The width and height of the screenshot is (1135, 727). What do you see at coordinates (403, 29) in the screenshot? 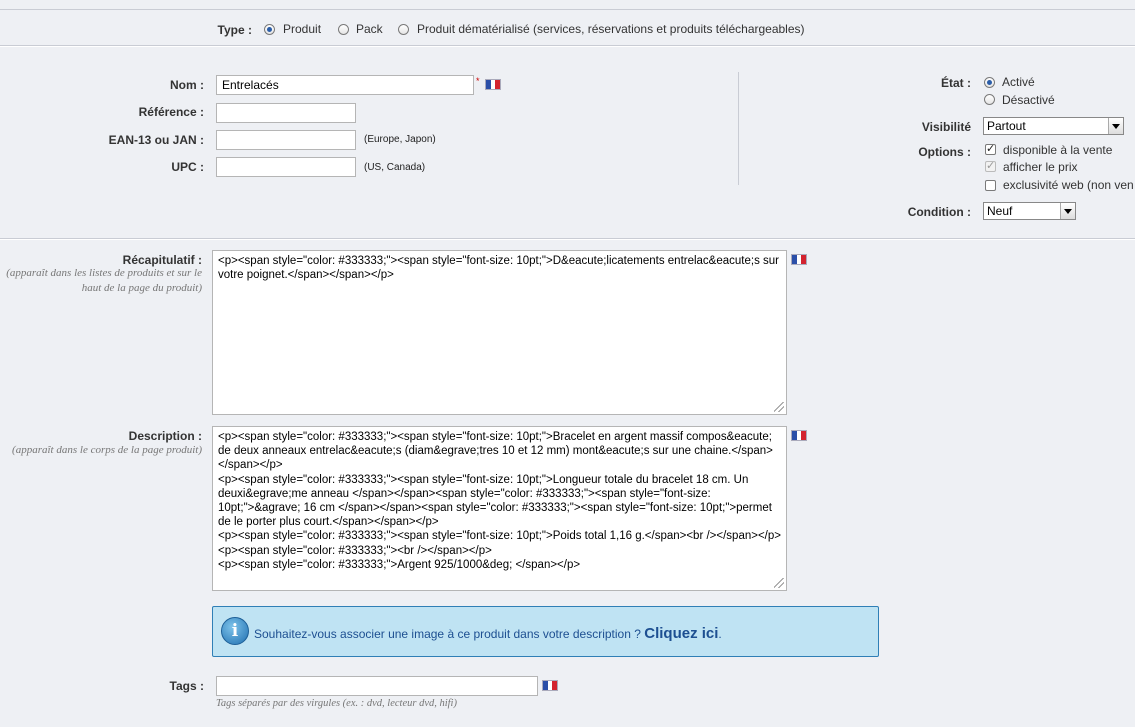
I see `type-radio-dematerialise` at bounding box center [403, 29].